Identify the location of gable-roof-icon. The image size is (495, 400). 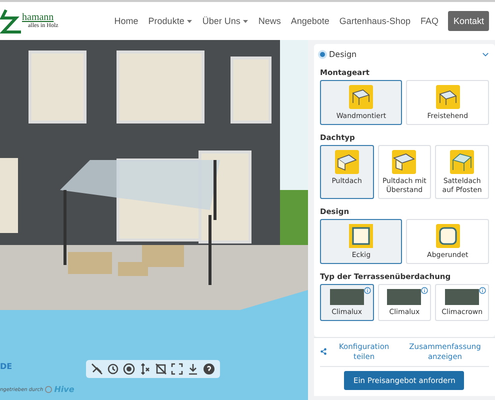
(462, 162).